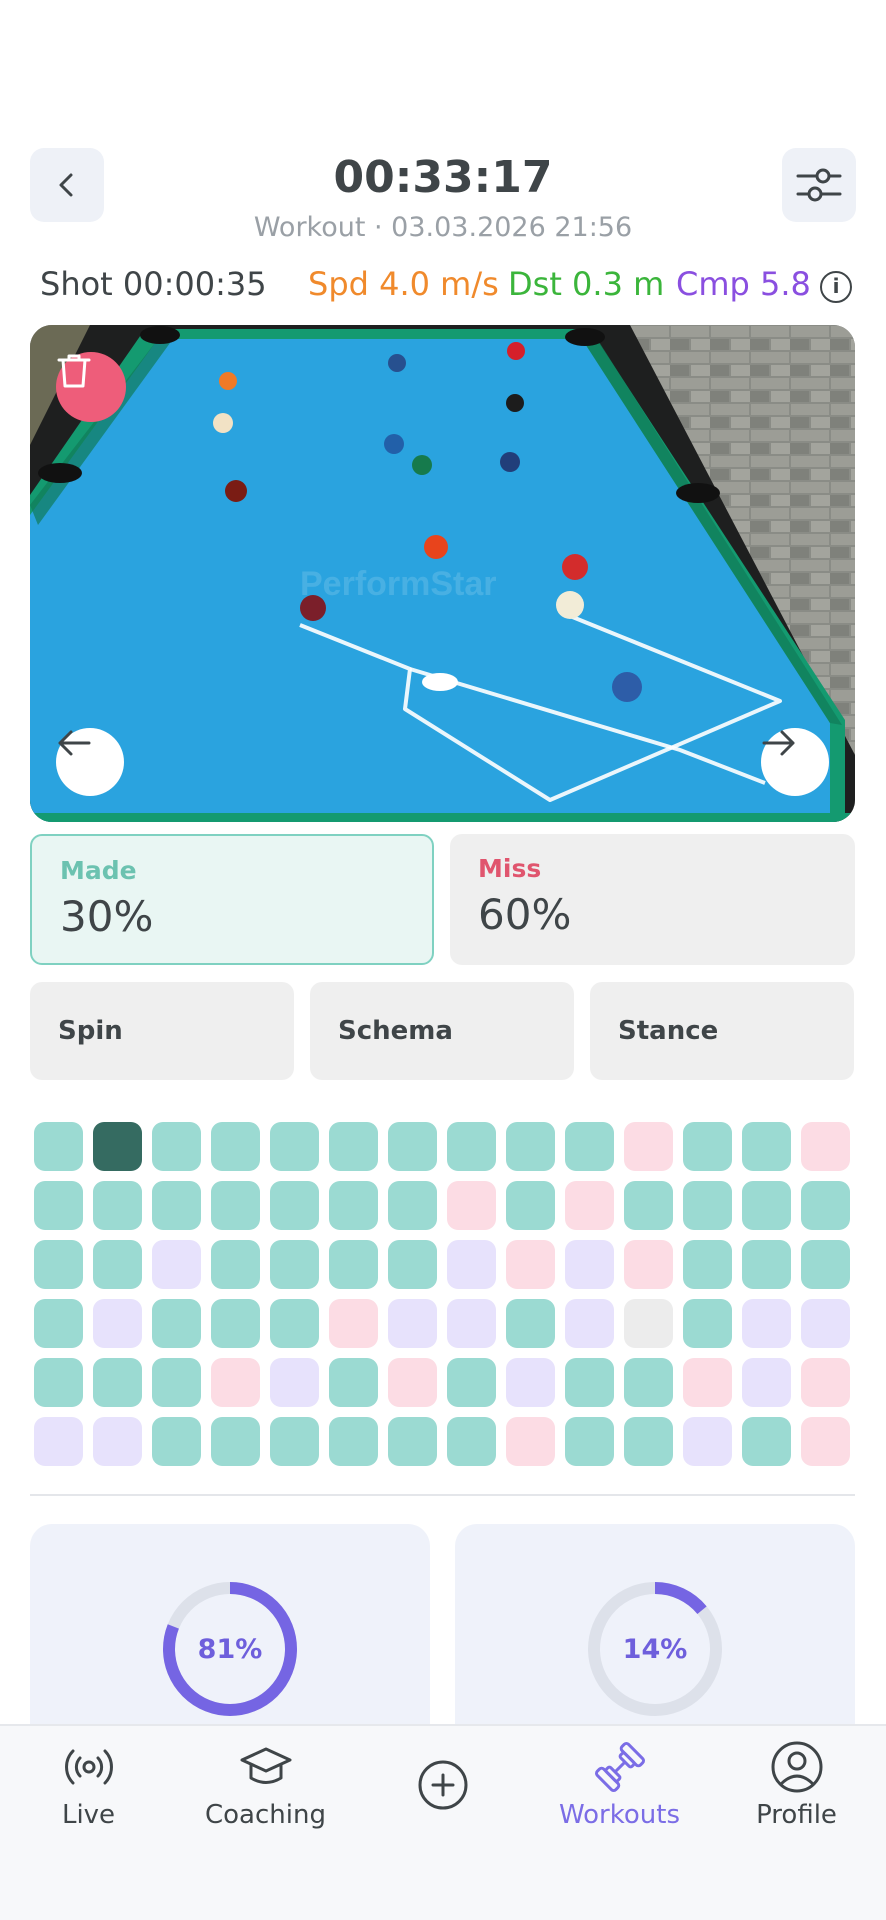 The width and height of the screenshot is (886, 1920). Describe the element at coordinates (91, 387) in the screenshot. I see `delete-shot-button` at that location.